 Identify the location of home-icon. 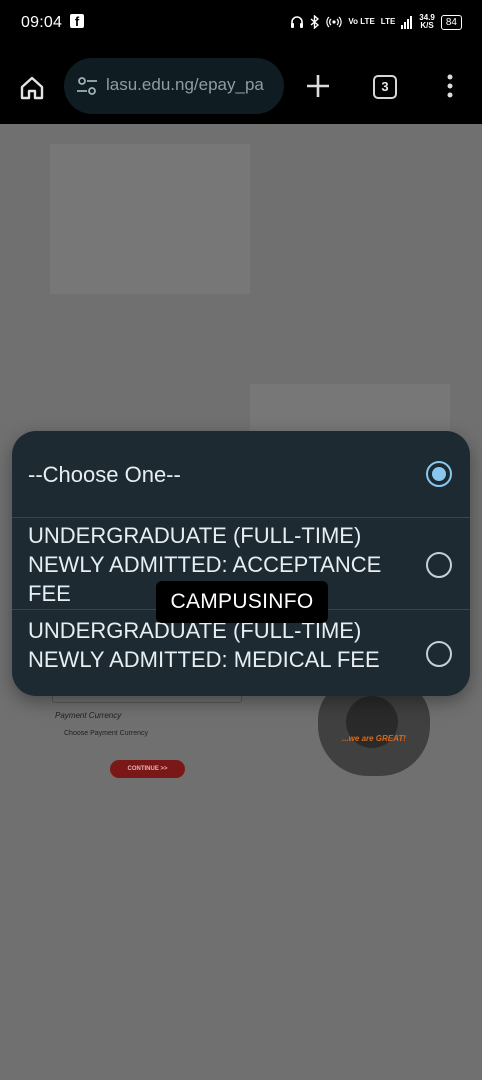
(32, 88).